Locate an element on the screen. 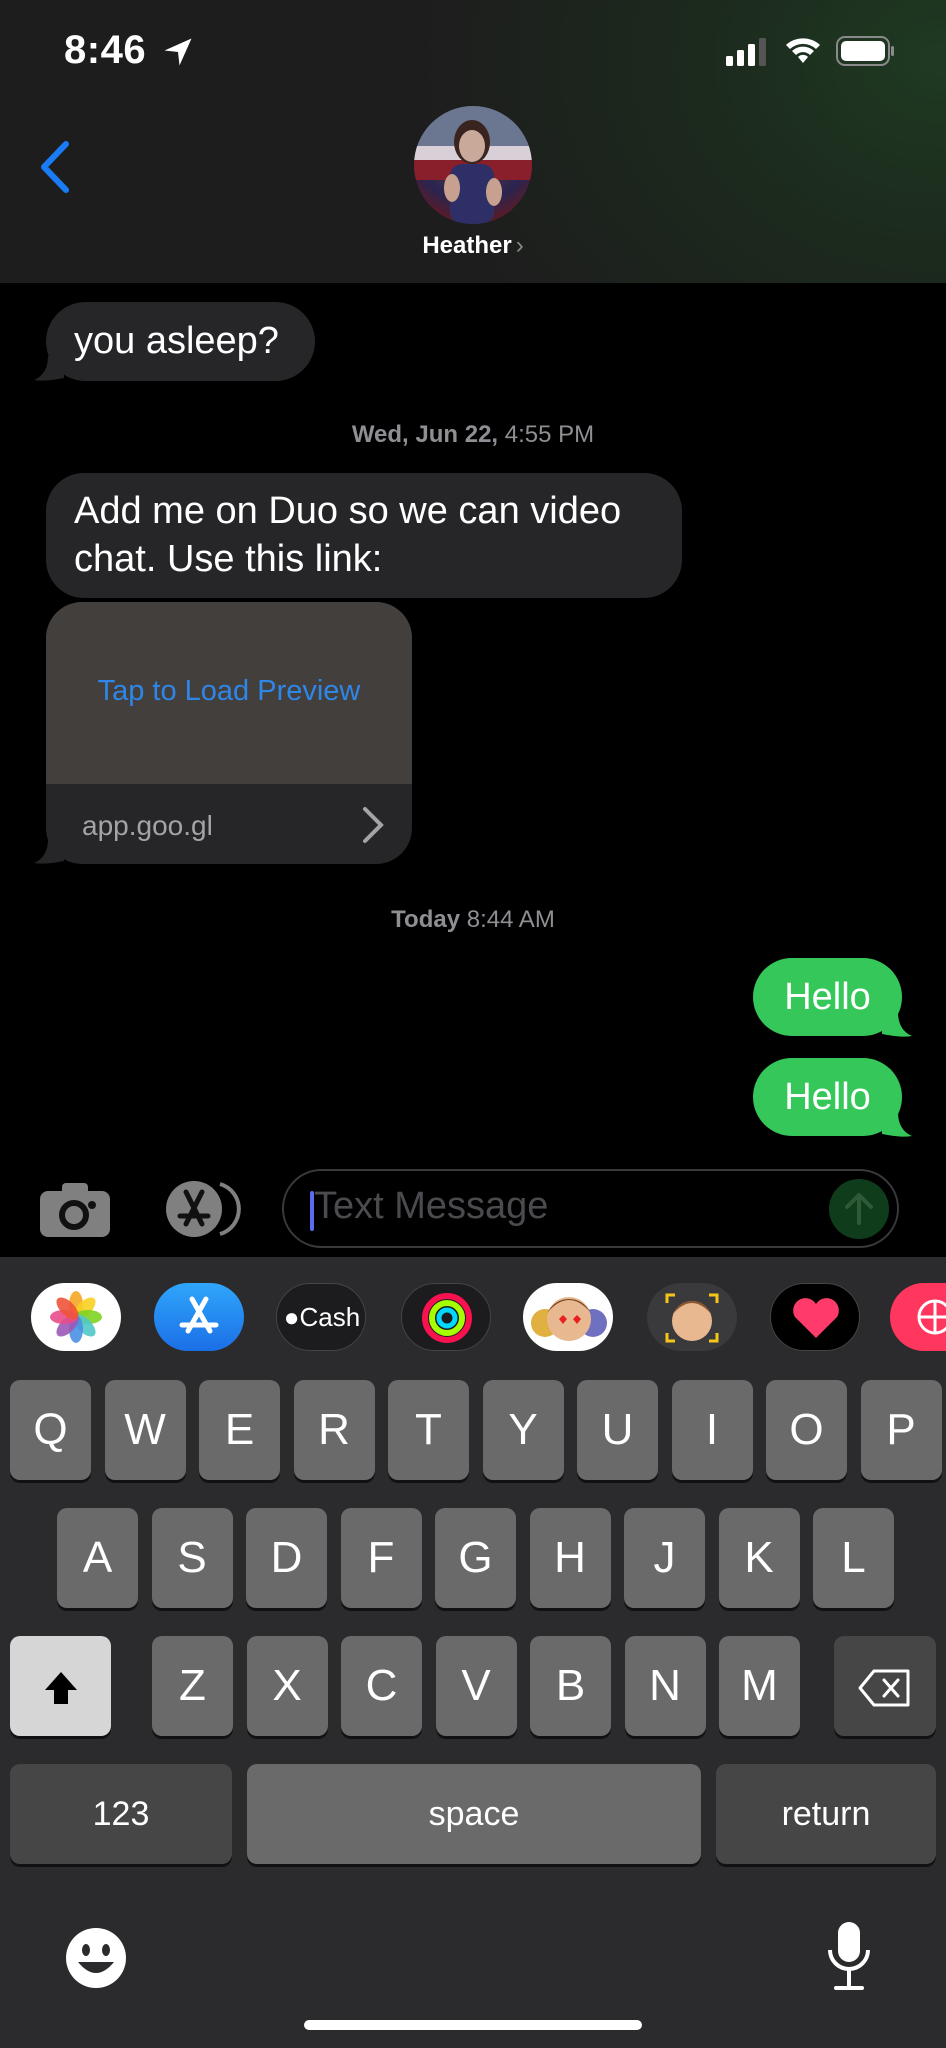 The width and height of the screenshot is (946, 2048). link-preview-area: Tap to Load Preview is located at coordinates (229, 693).